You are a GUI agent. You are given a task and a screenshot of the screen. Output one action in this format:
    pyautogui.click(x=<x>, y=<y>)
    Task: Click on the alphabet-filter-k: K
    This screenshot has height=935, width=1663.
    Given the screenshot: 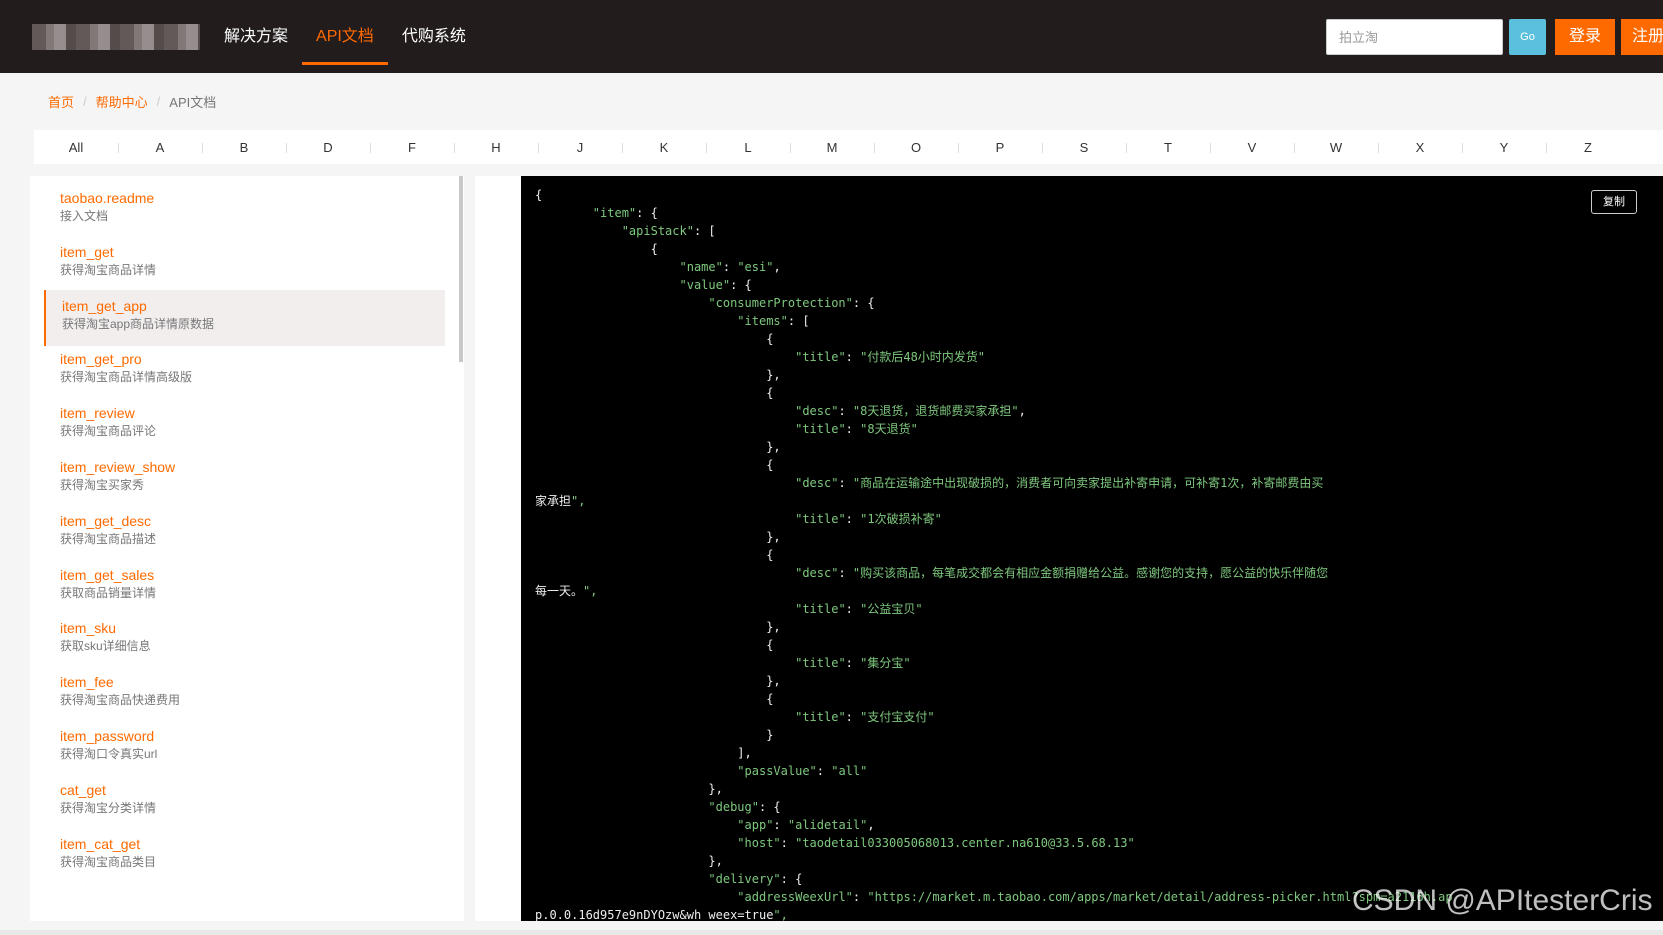 What is the action you would take?
    pyautogui.click(x=664, y=147)
    